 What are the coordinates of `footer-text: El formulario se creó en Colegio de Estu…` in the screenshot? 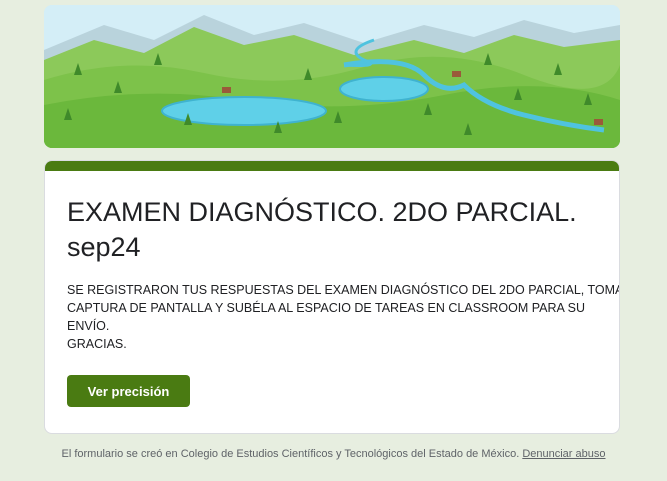 It's located at (292, 454).